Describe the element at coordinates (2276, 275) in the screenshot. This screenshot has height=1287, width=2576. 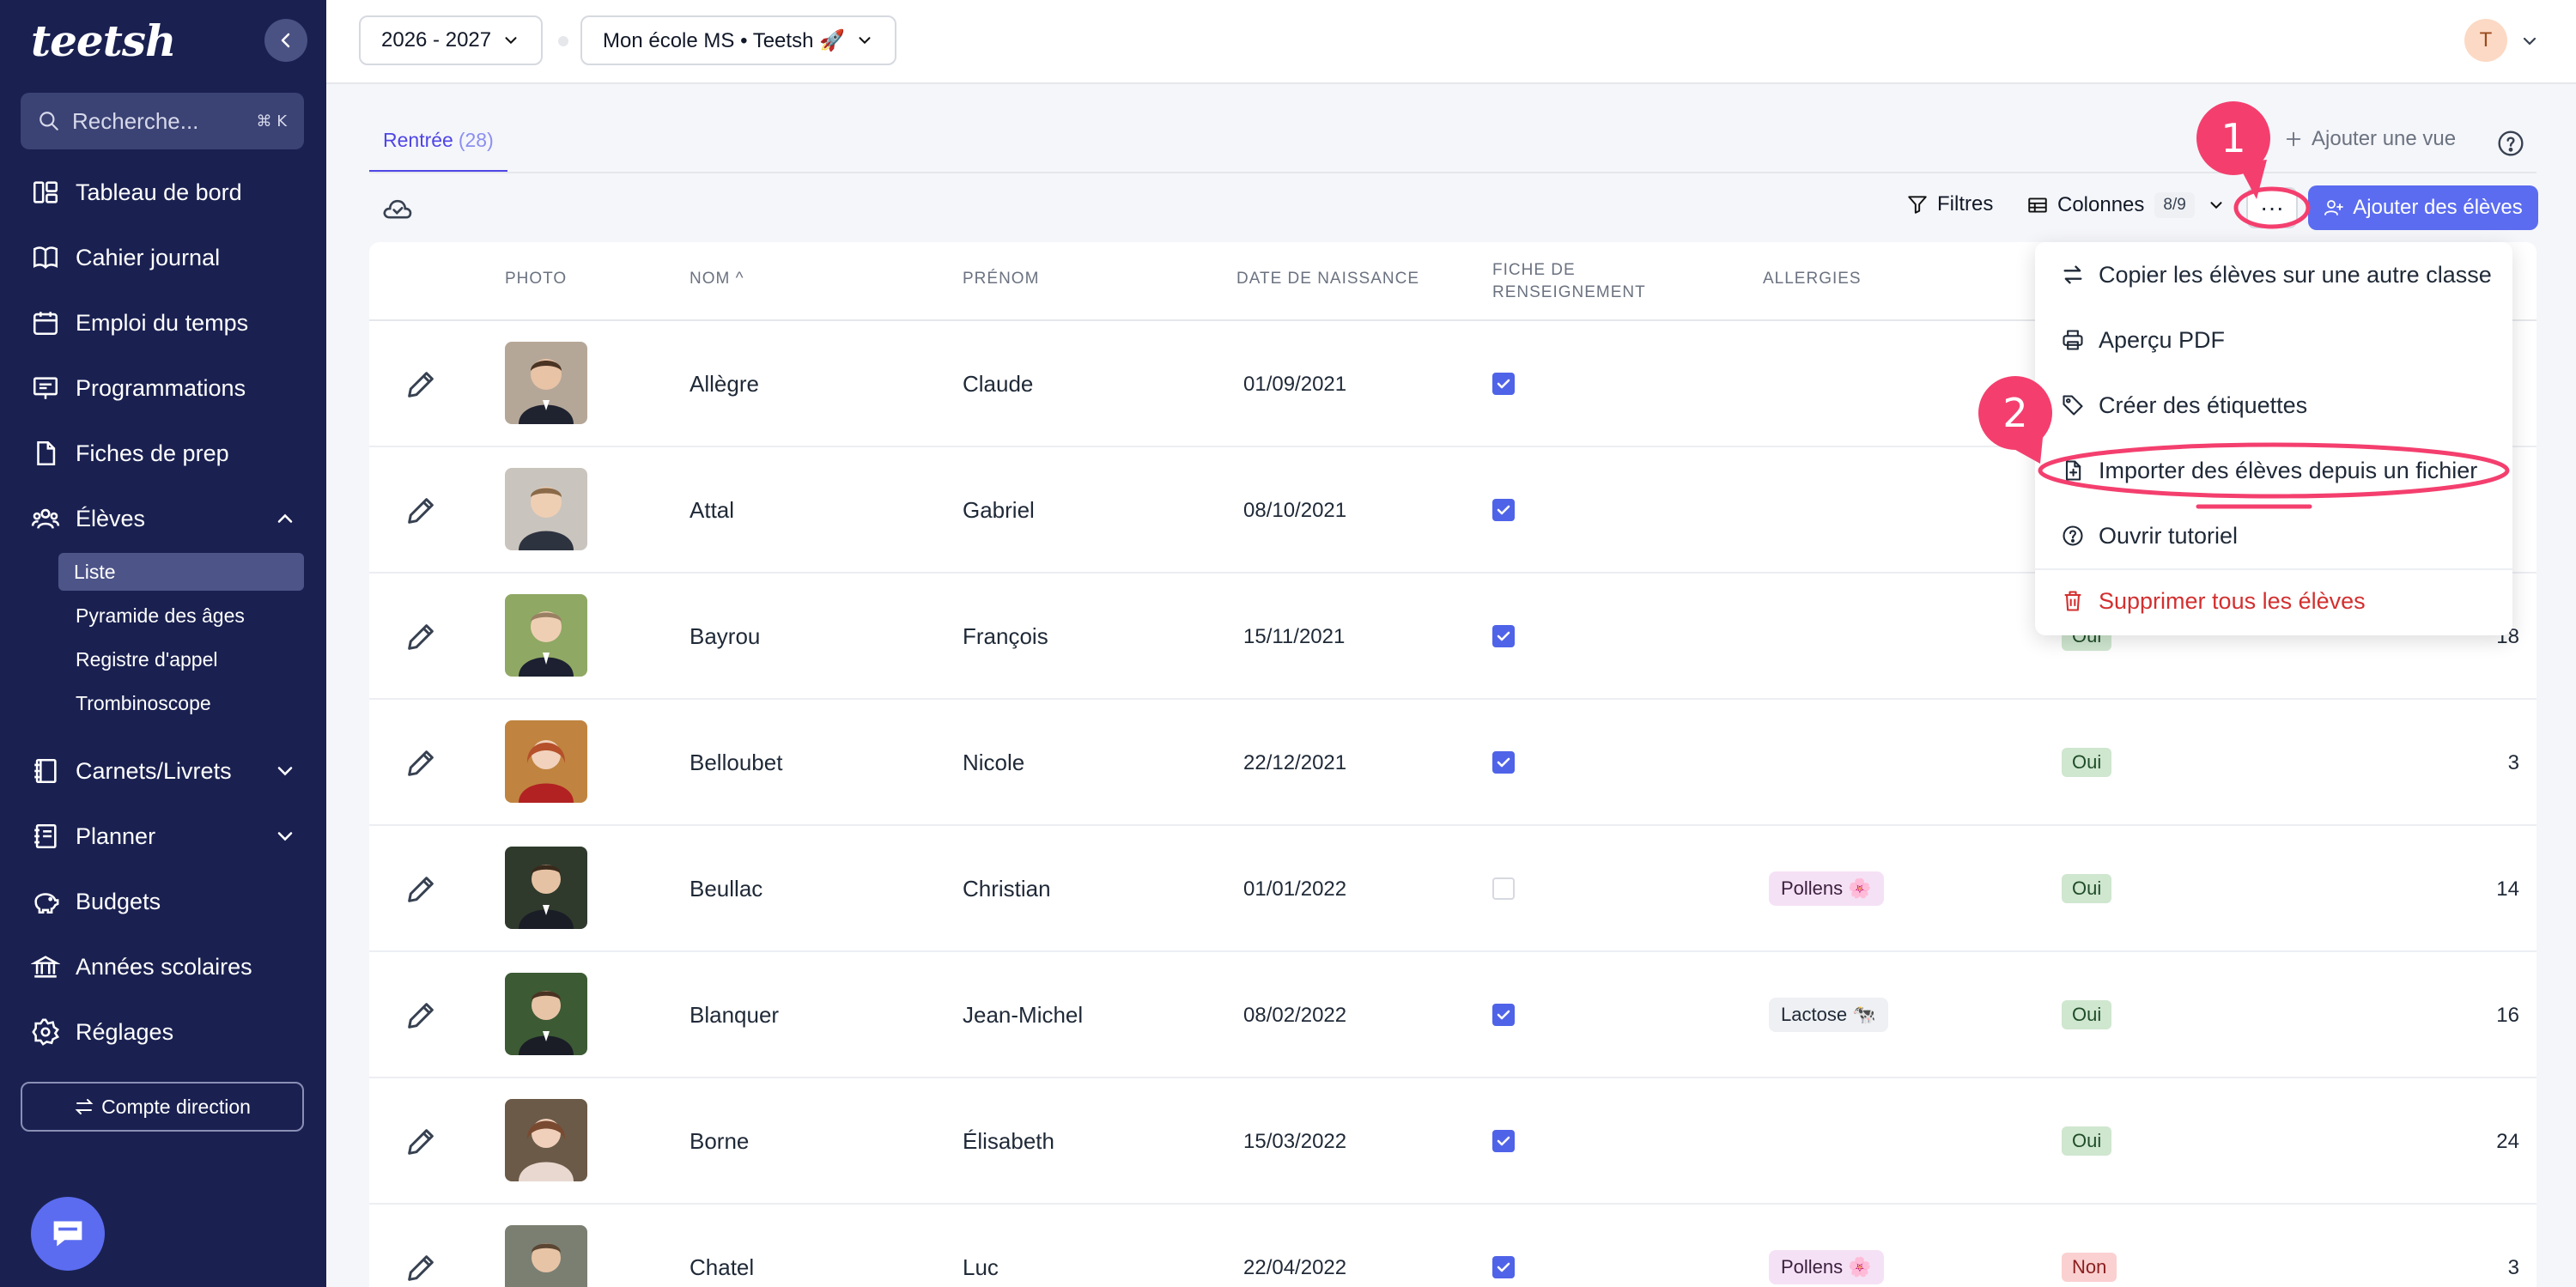
I see `menu-item-copy-students: Copier les élèves sur une autre classe` at that location.